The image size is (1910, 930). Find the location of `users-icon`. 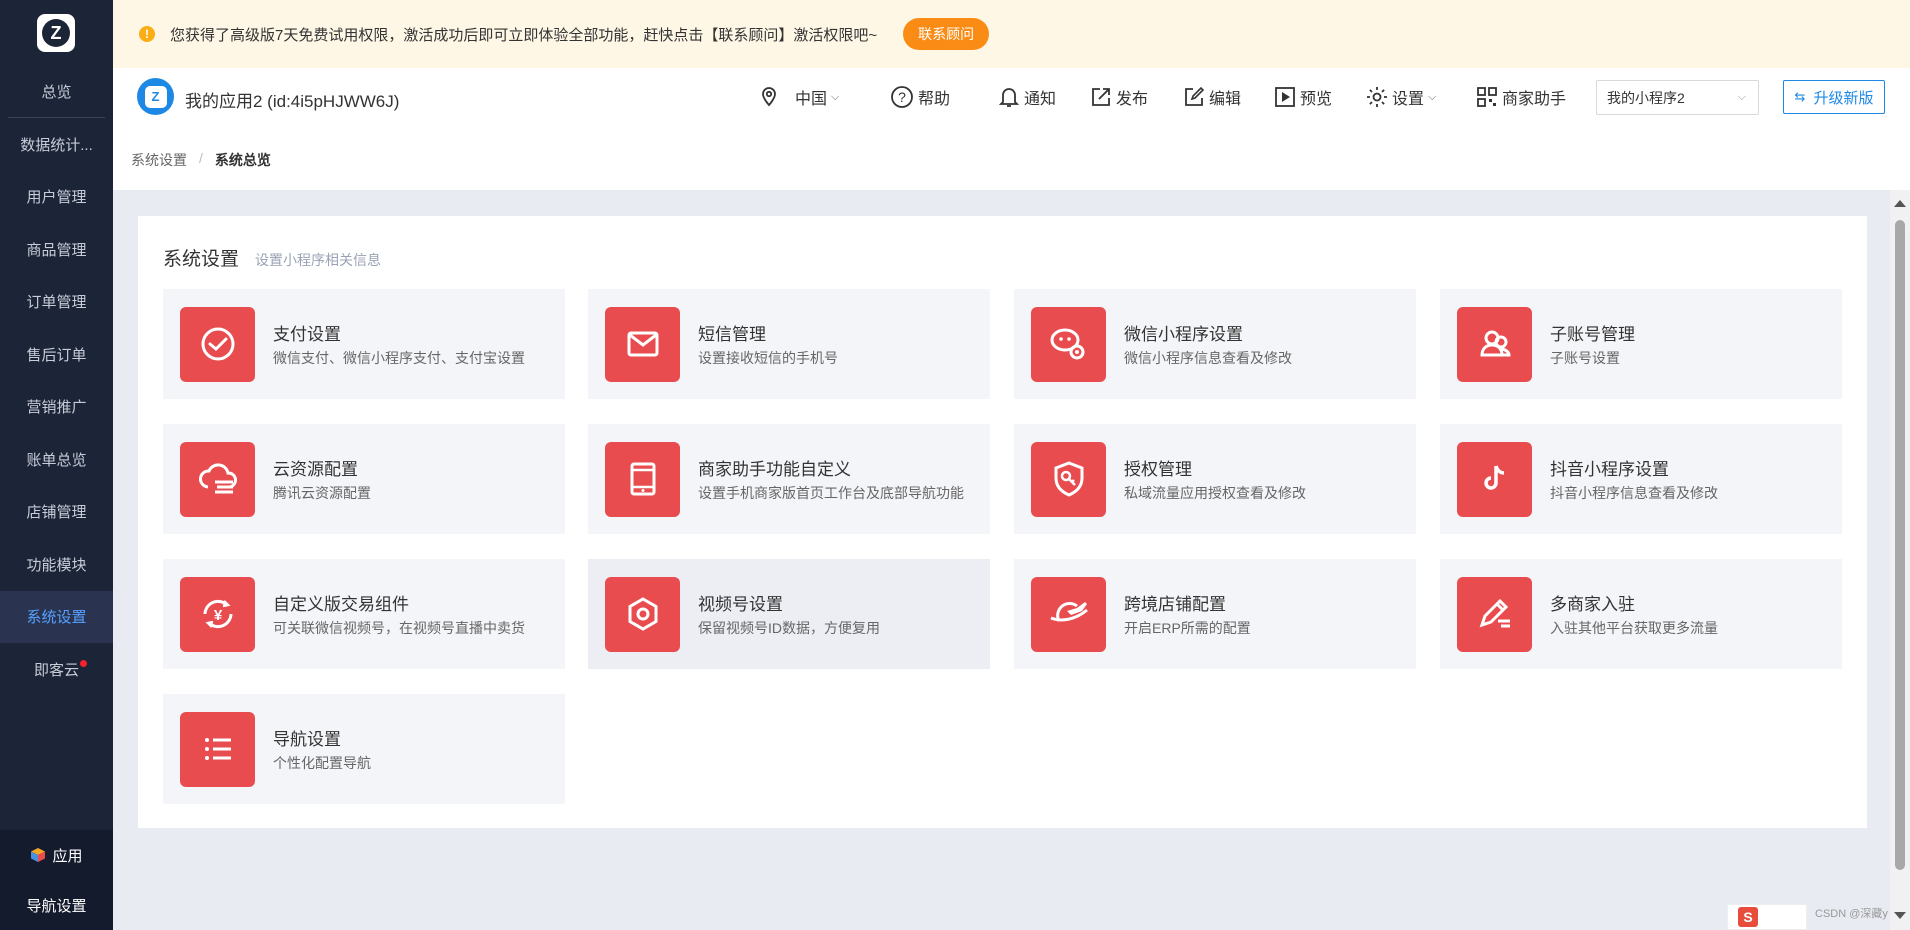

users-icon is located at coordinates (1494, 344).